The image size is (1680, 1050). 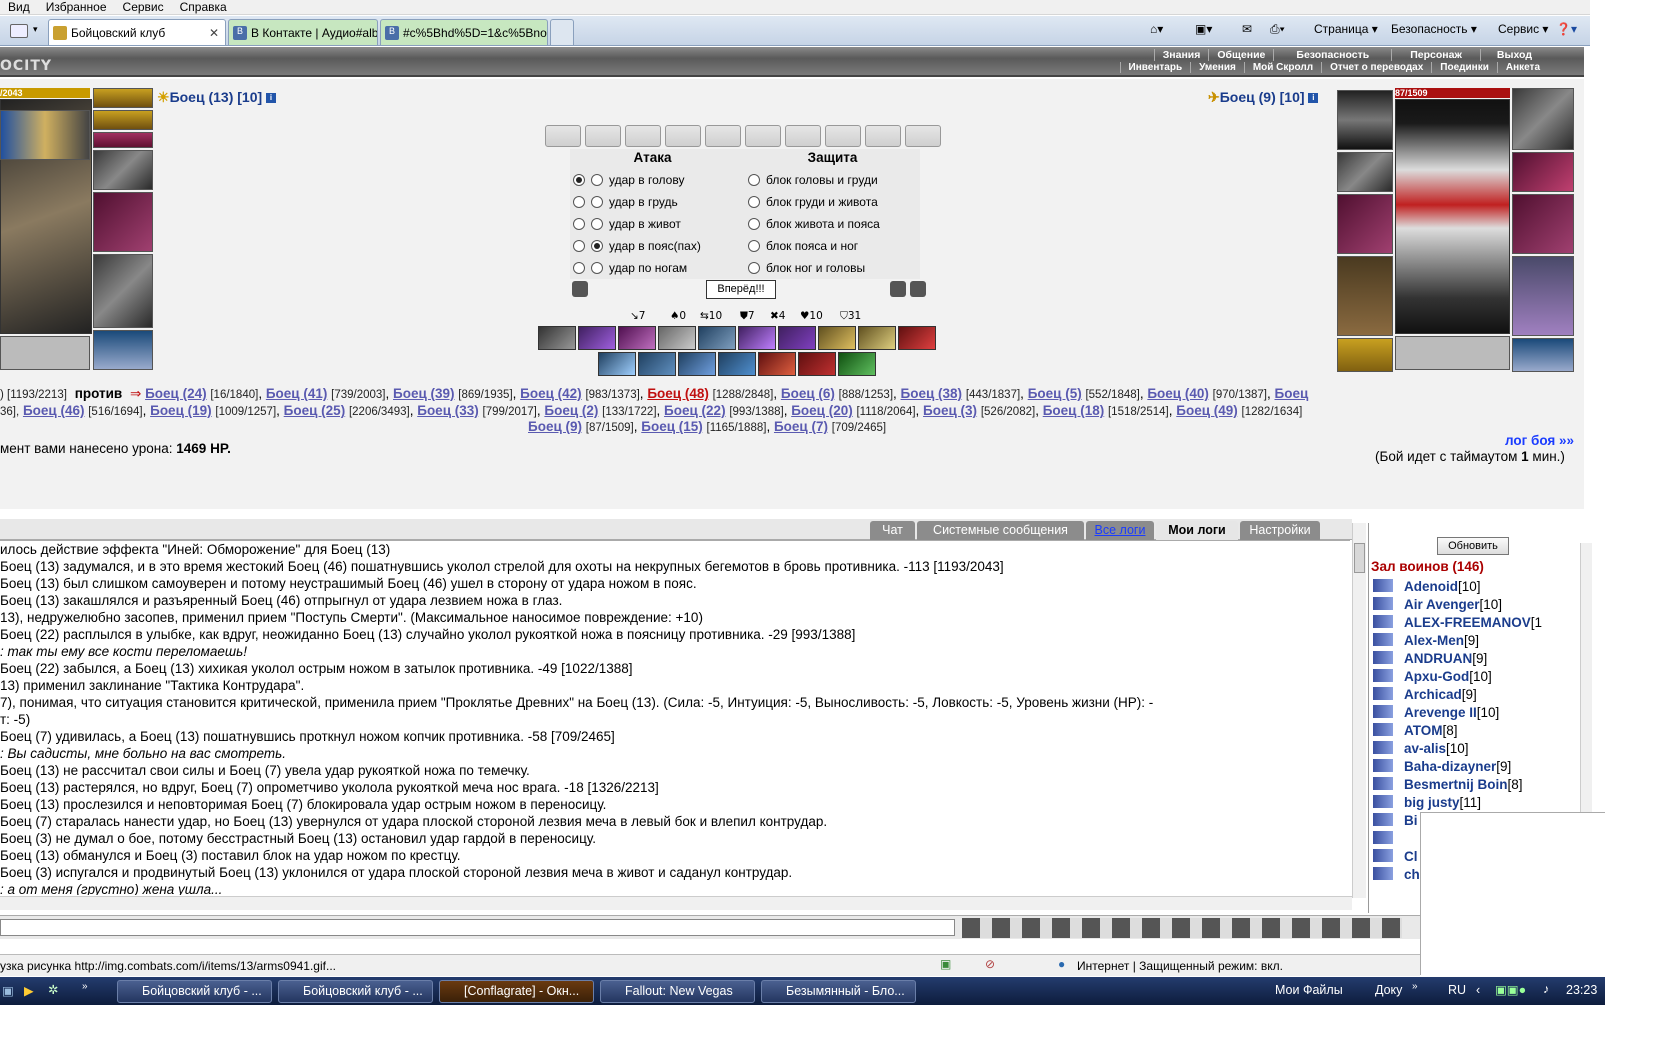 What do you see at coordinates (822, 410) in the screenshot?
I see `enemy-link: Боец (20)` at bounding box center [822, 410].